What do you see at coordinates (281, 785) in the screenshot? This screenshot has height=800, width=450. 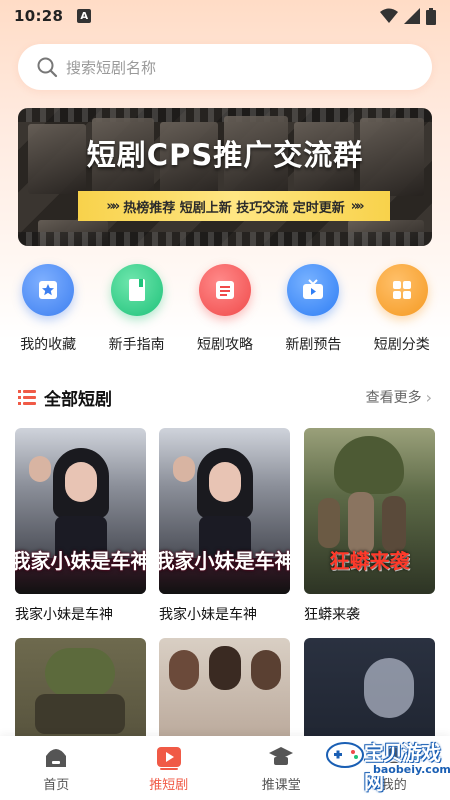 I see `tab-label: 推课堂` at bounding box center [281, 785].